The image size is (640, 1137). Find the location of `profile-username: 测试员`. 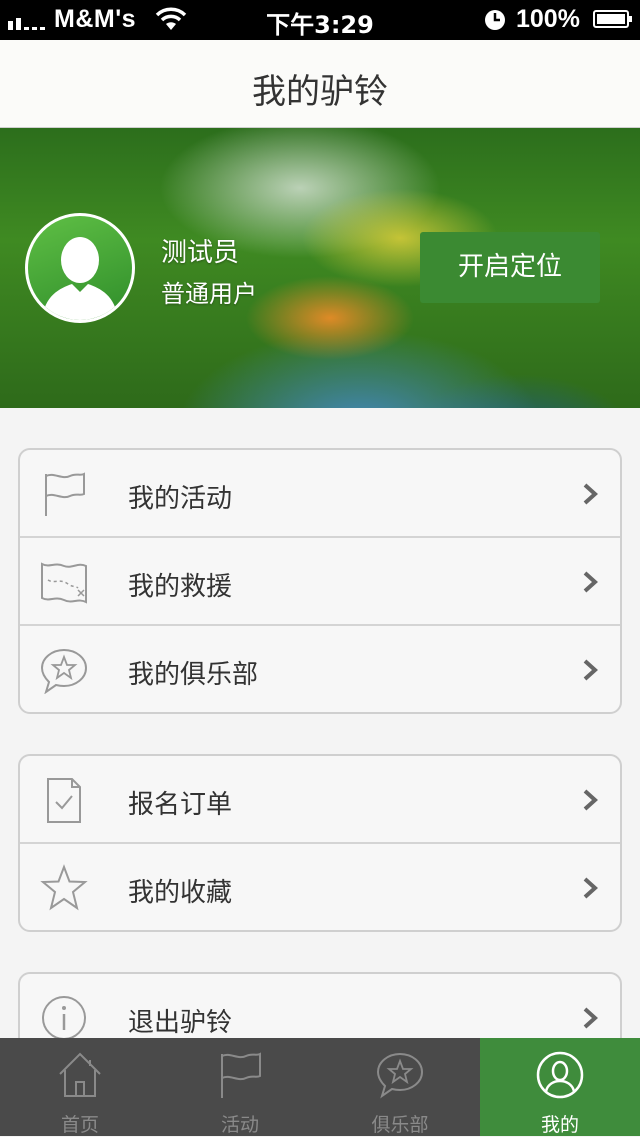

profile-username: 测试员 is located at coordinates (200, 253).